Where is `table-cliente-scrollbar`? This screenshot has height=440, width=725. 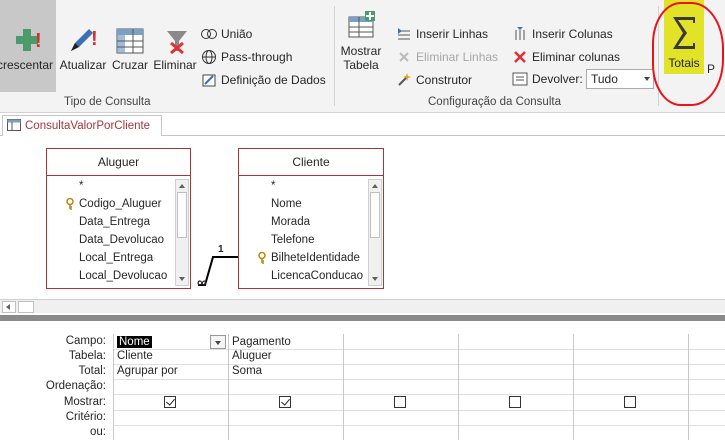 table-cliente-scrollbar is located at coordinates (375, 232).